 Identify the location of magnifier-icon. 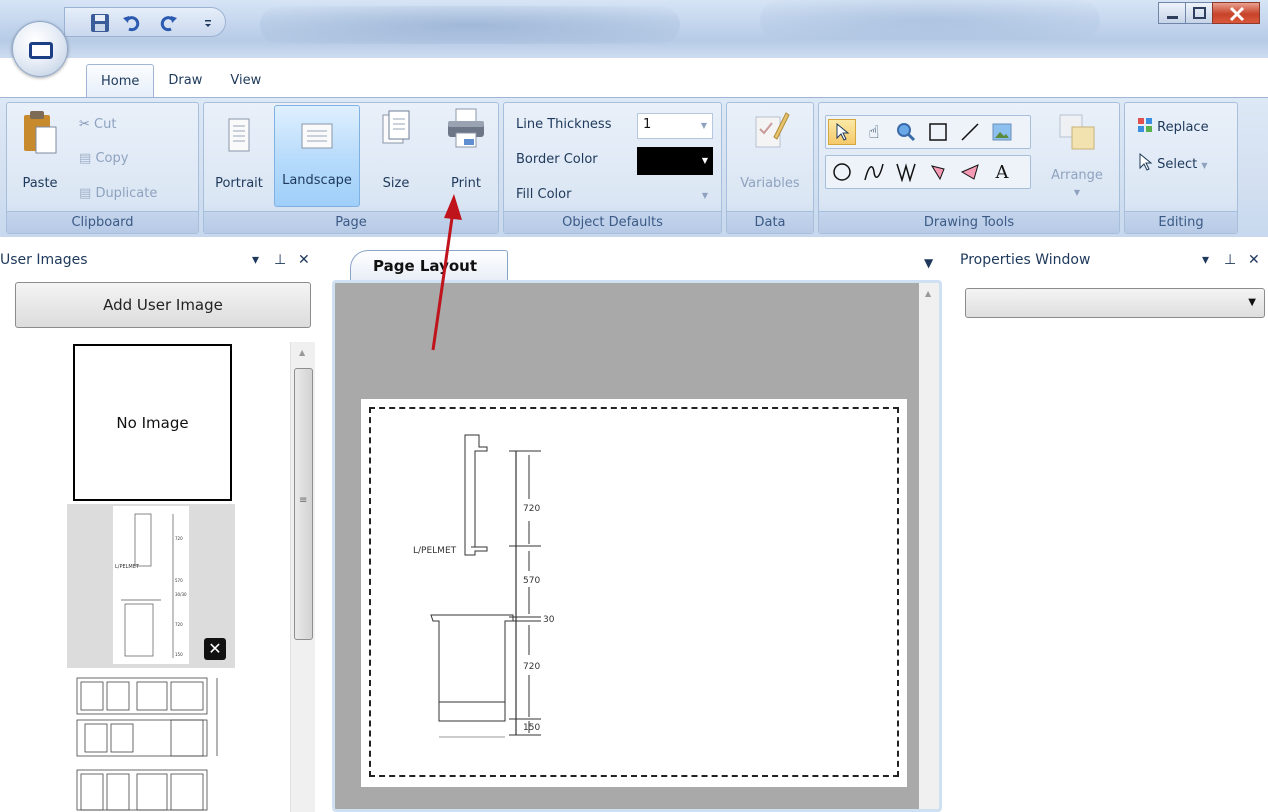
(906, 132).